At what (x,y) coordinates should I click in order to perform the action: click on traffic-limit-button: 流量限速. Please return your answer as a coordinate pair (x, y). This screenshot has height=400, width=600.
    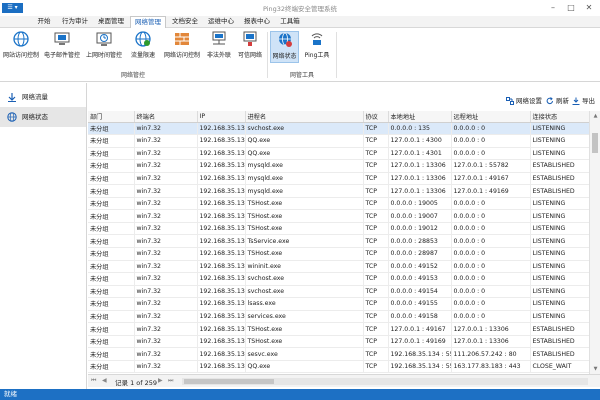
    Looking at the image, I should click on (143, 47).